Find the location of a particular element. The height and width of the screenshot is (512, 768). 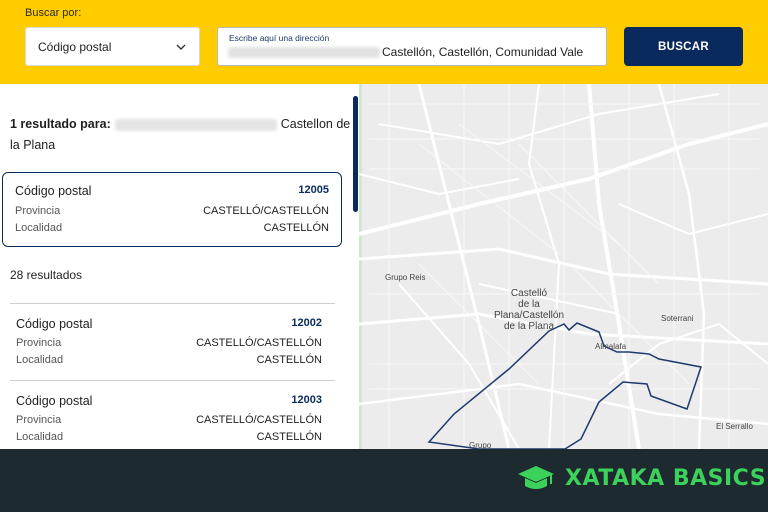

chevron-down-icon is located at coordinates (181, 47).